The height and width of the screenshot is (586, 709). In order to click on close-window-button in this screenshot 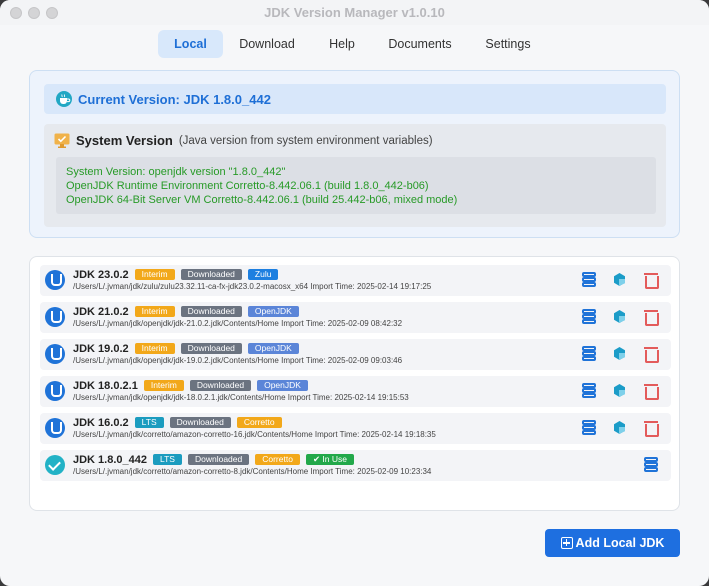, I will do `click(16, 13)`.